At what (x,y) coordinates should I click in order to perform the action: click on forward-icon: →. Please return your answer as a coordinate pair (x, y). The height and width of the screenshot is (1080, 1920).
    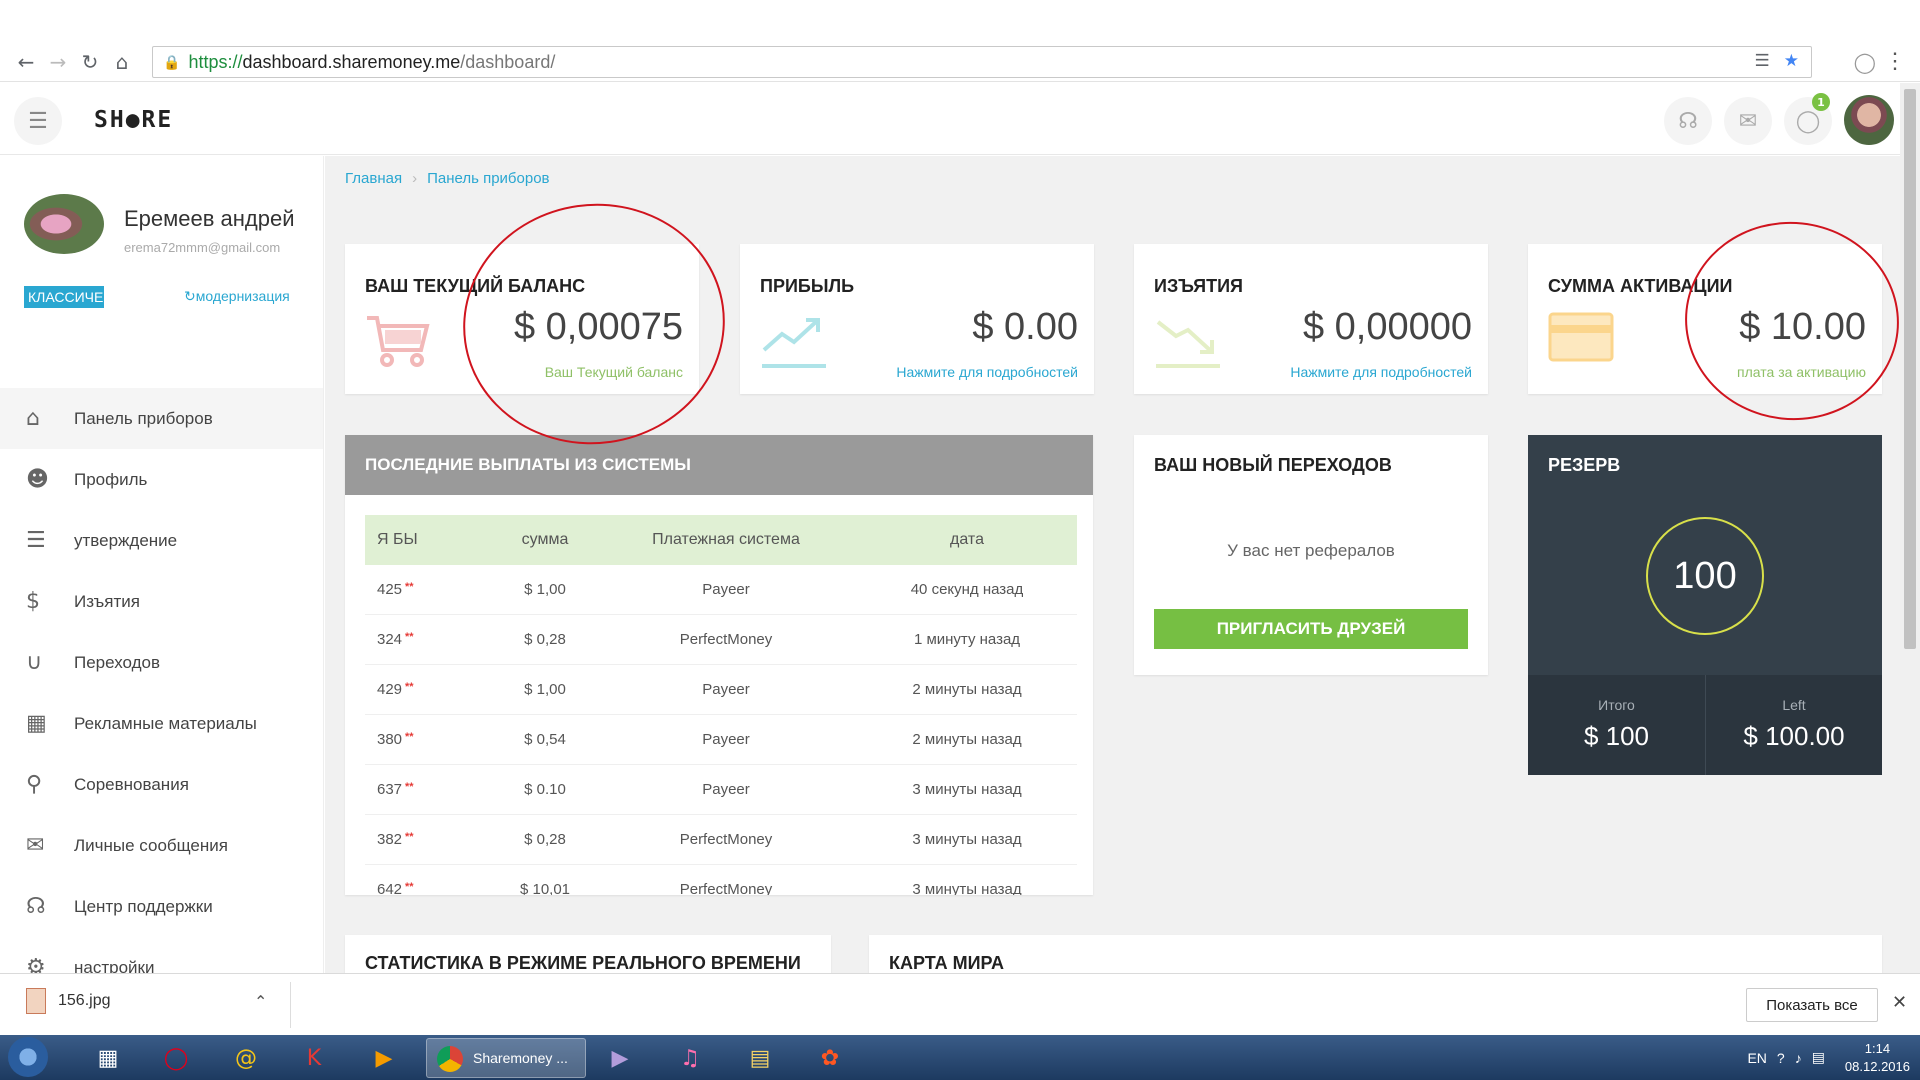
    Looking at the image, I should click on (58, 62).